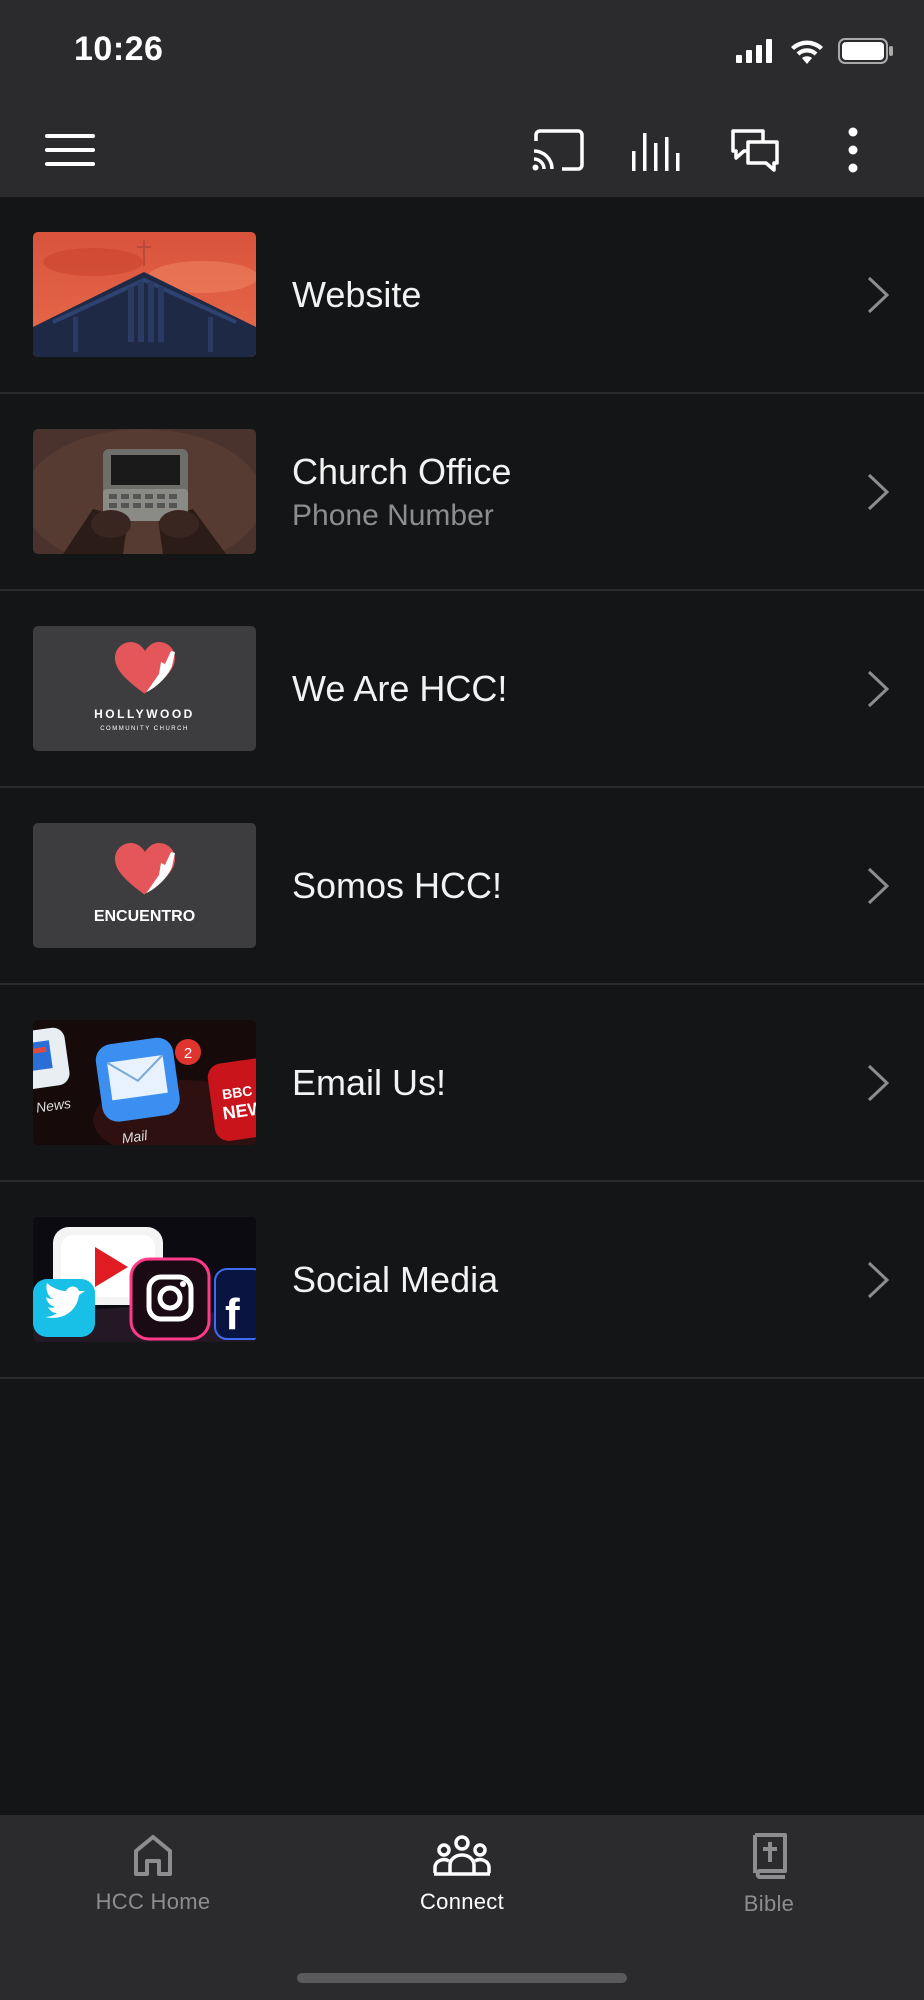 This screenshot has width=924, height=2000. I want to click on list-item-title: Website, so click(357, 294).